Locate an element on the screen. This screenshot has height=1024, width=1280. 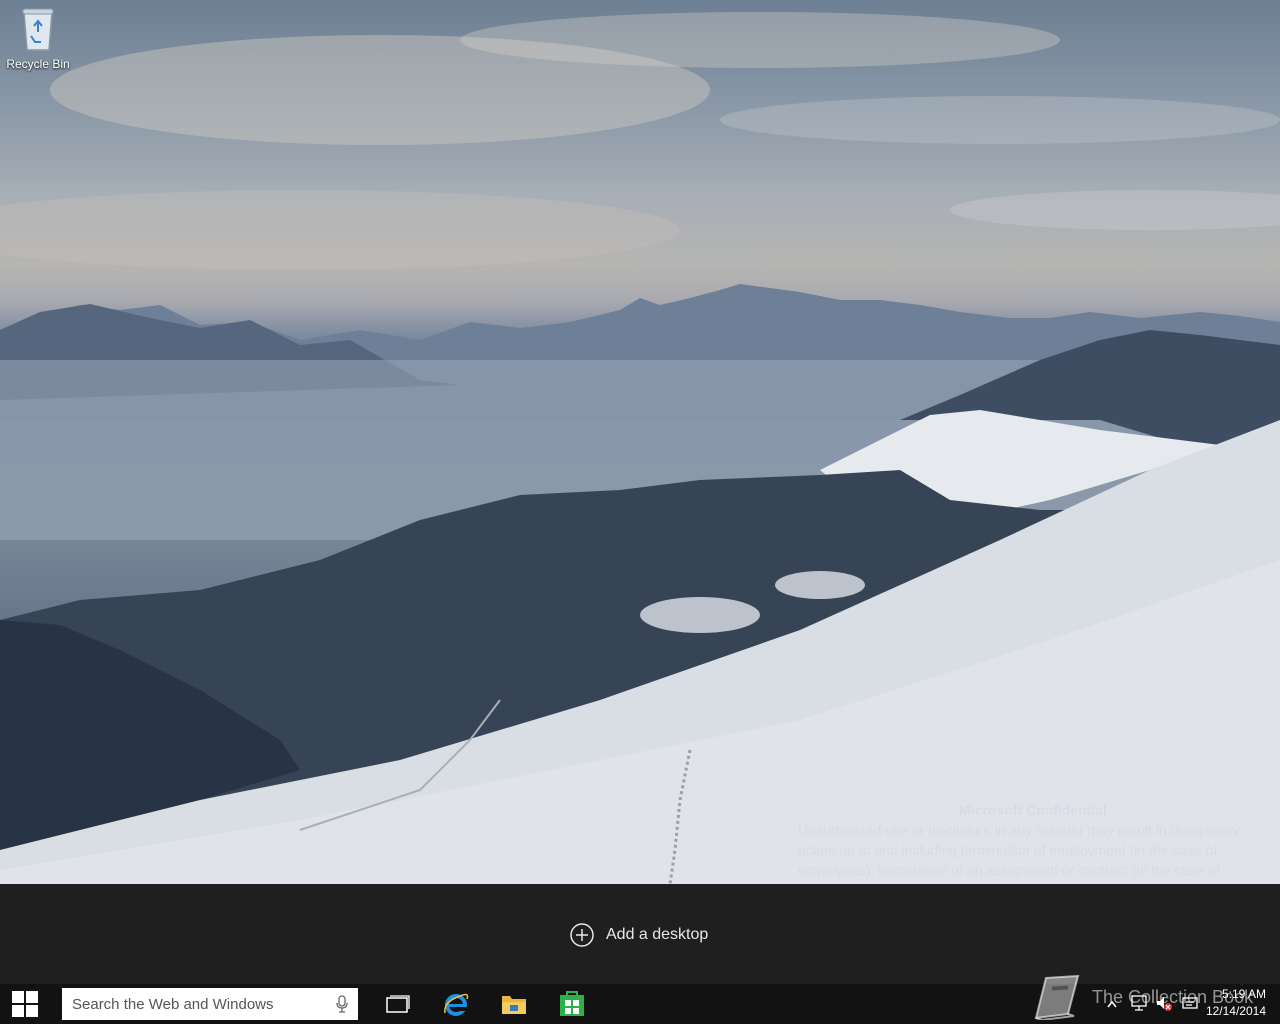
add-circle-icon is located at coordinates (582, 935).